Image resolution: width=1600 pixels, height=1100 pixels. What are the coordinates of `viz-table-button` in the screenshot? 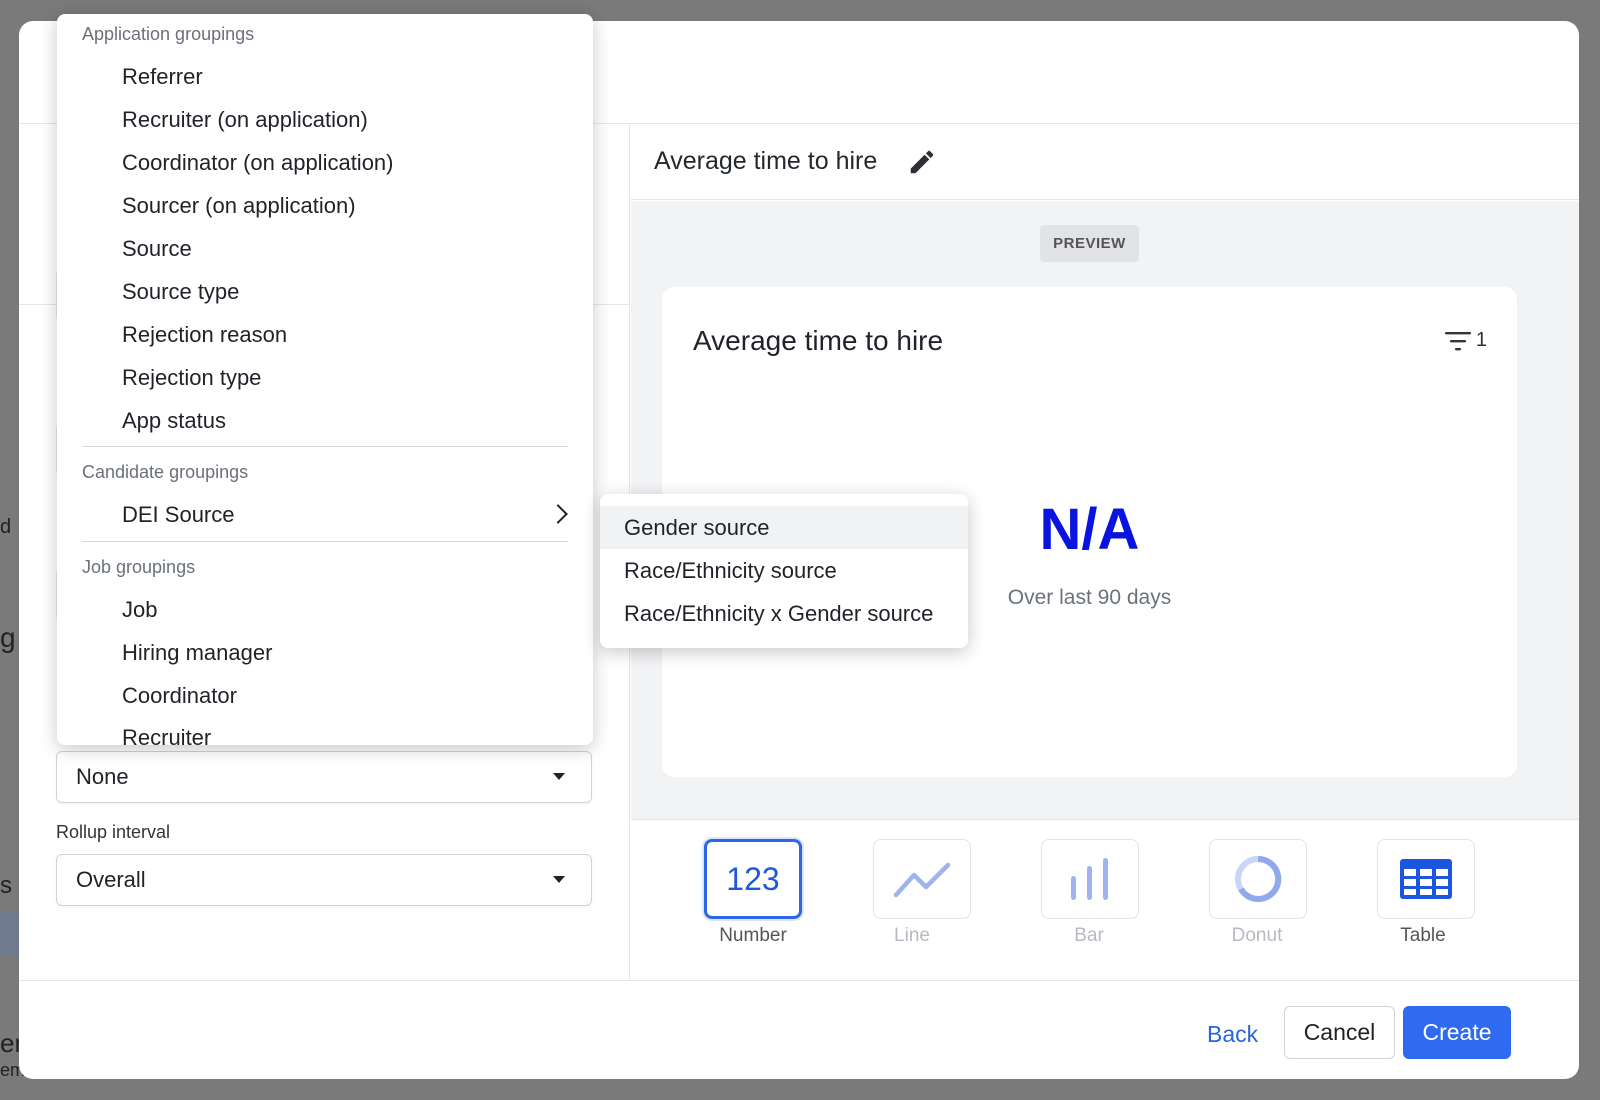 It's located at (1426, 879).